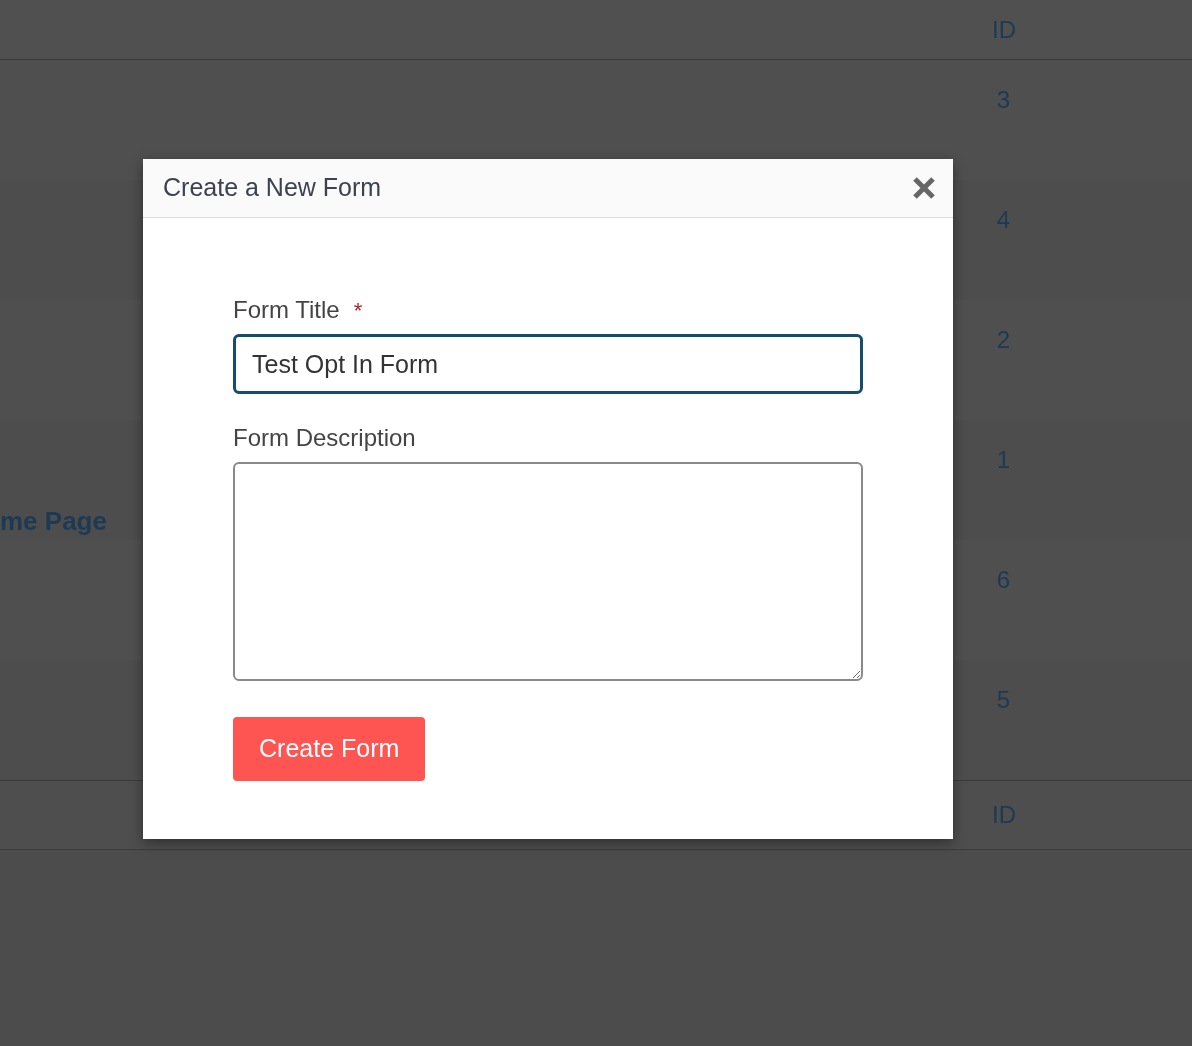  I want to click on close-button, so click(924, 188).